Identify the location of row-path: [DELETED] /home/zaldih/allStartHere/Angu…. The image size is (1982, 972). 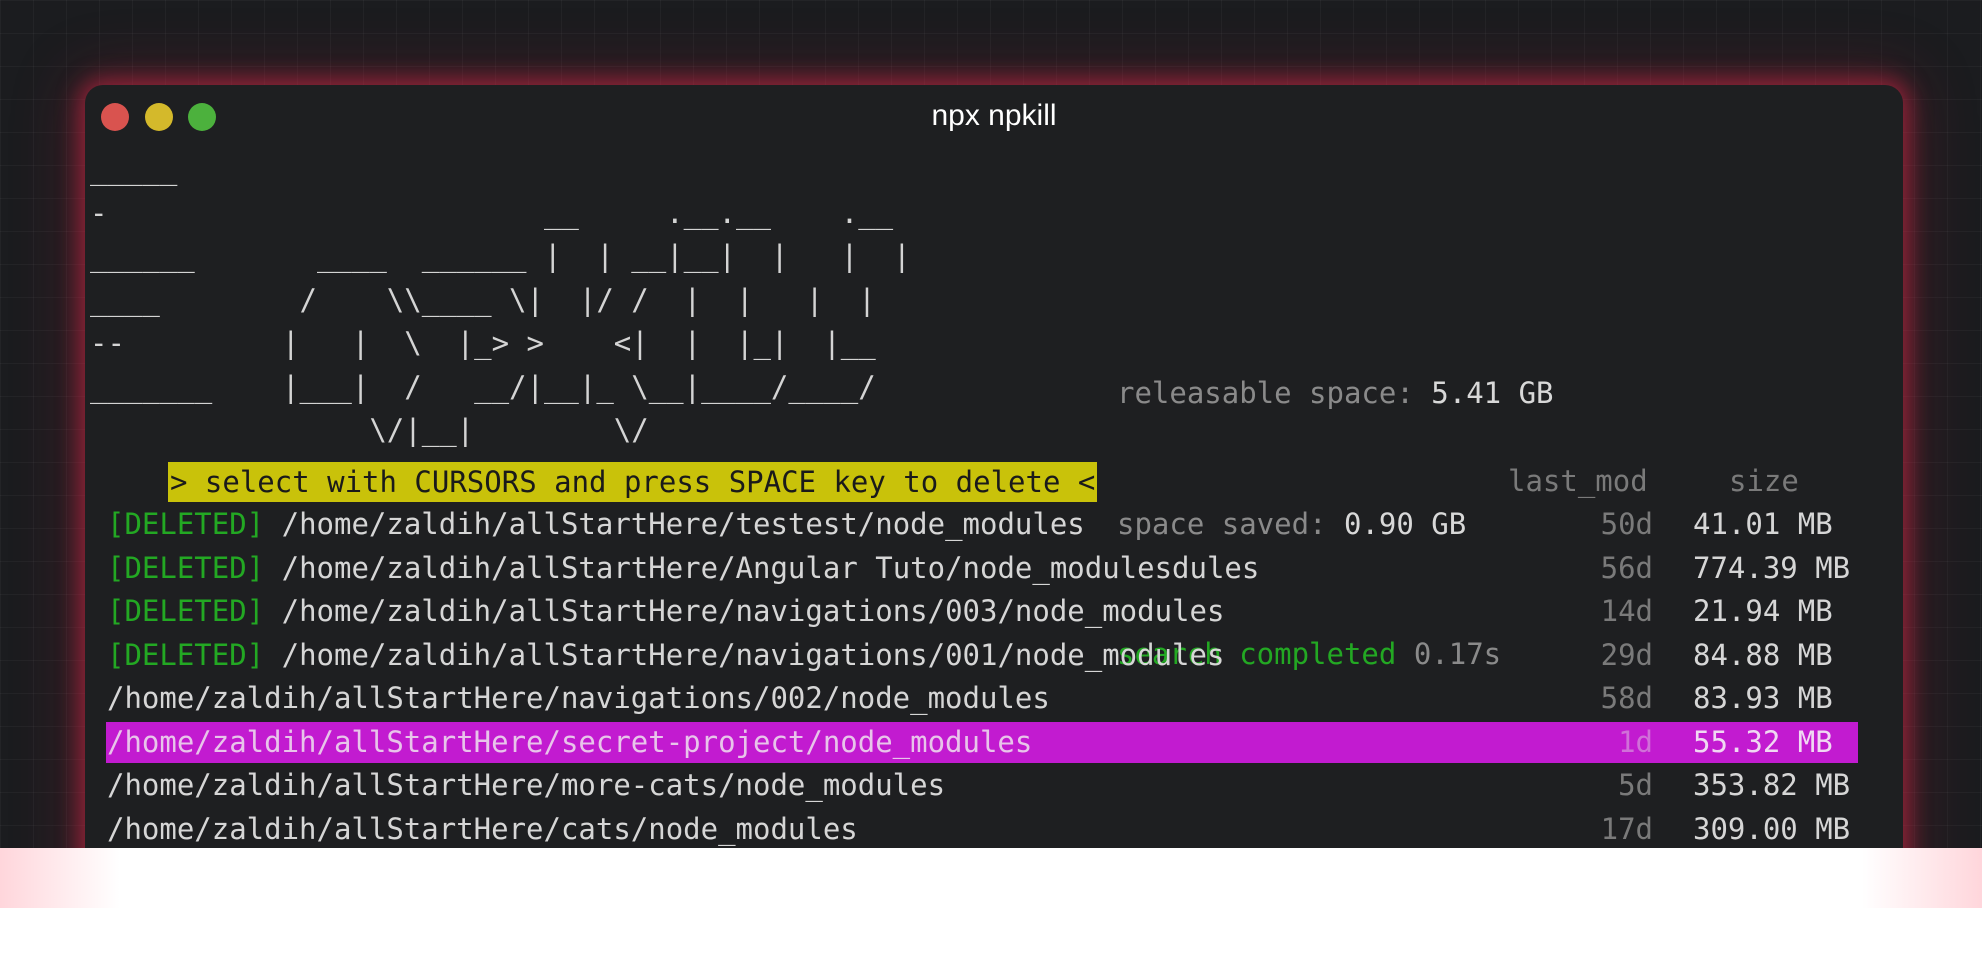
(683, 569).